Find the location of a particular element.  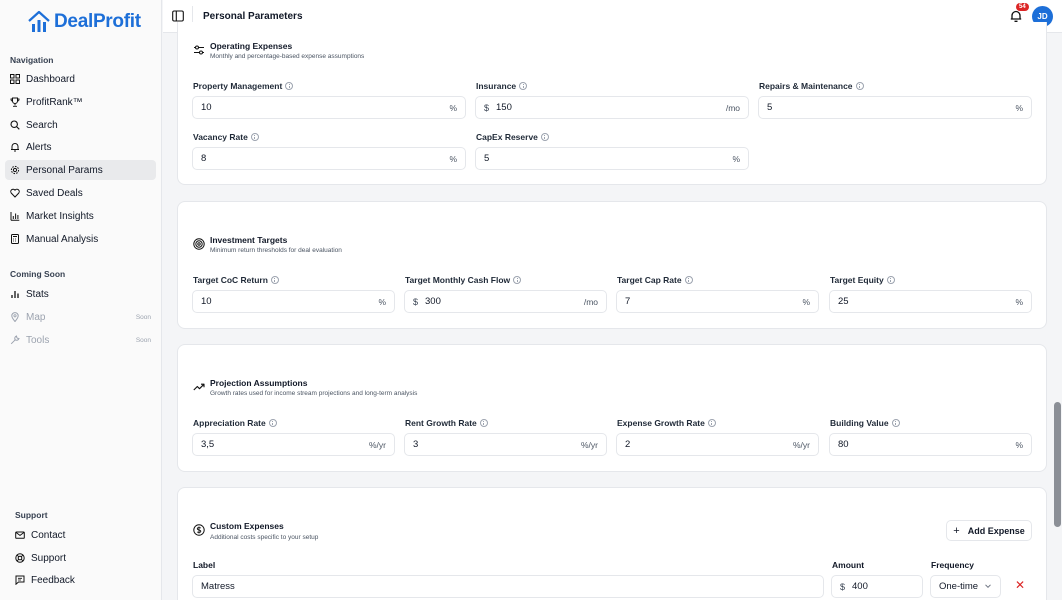

field-label: Rent Growth Rate is located at coordinates (446, 423).